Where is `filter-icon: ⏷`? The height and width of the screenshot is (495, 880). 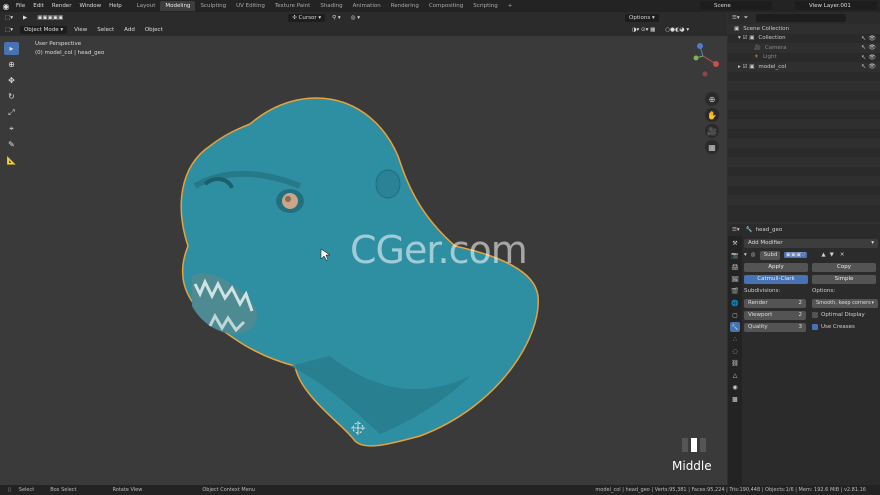 filter-icon: ⏷ is located at coordinates (746, 18).